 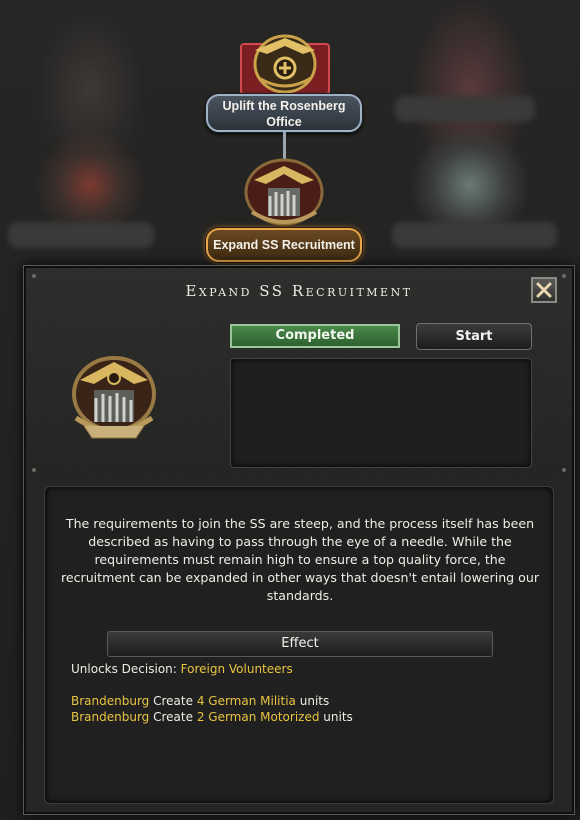 I want to click on dialog-title: Expand SS Recruitment, so click(x=299, y=291).